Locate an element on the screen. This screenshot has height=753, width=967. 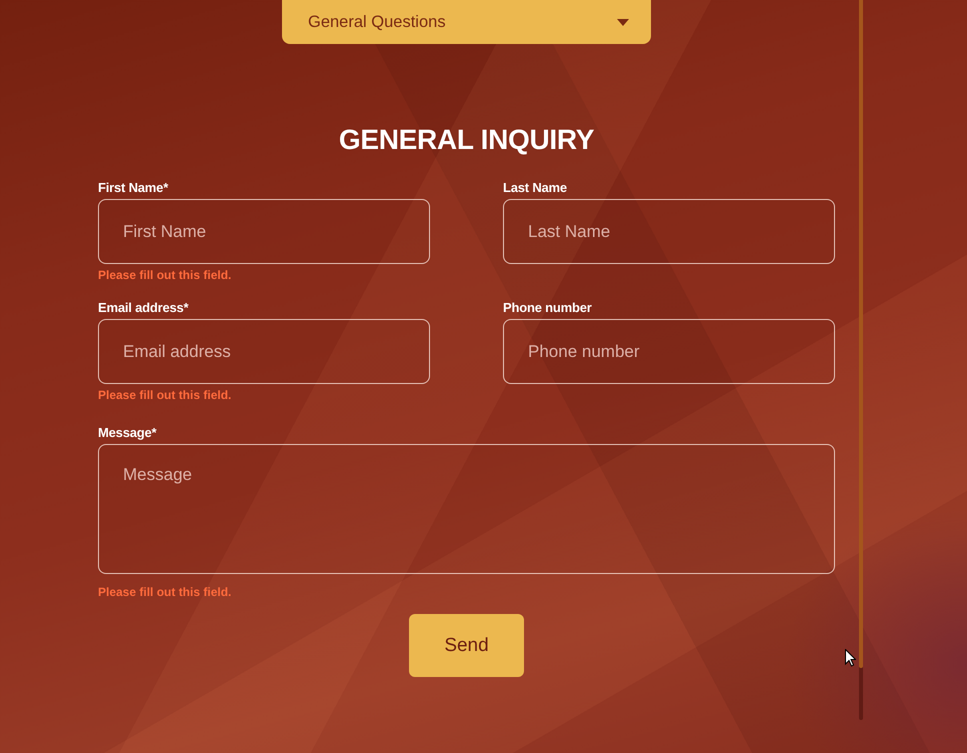
input-field: Last Name is located at coordinates (669, 231).